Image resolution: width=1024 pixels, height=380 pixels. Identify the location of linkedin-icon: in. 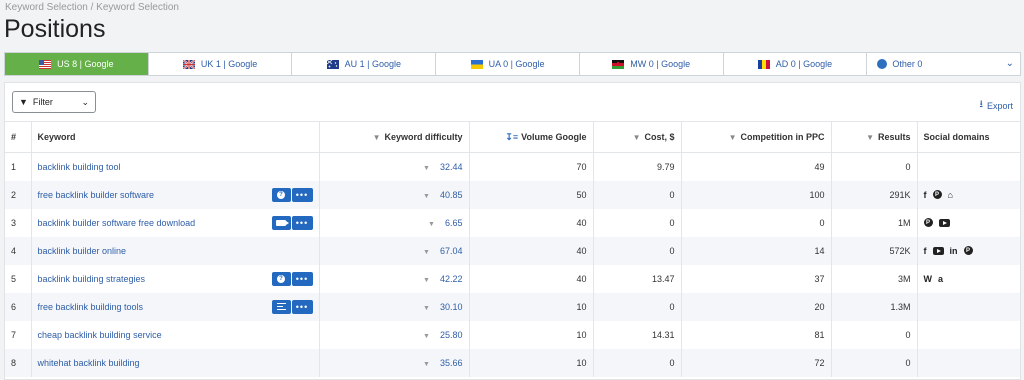
(954, 251).